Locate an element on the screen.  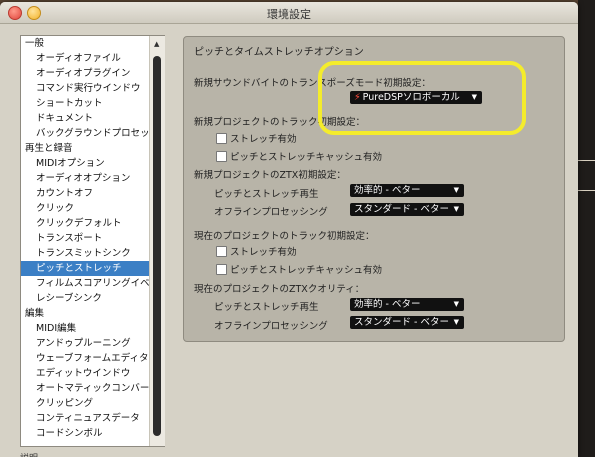
current-pitch-playback-label: ピッチとストレッチ再生 is located at coordinates (266, 307).